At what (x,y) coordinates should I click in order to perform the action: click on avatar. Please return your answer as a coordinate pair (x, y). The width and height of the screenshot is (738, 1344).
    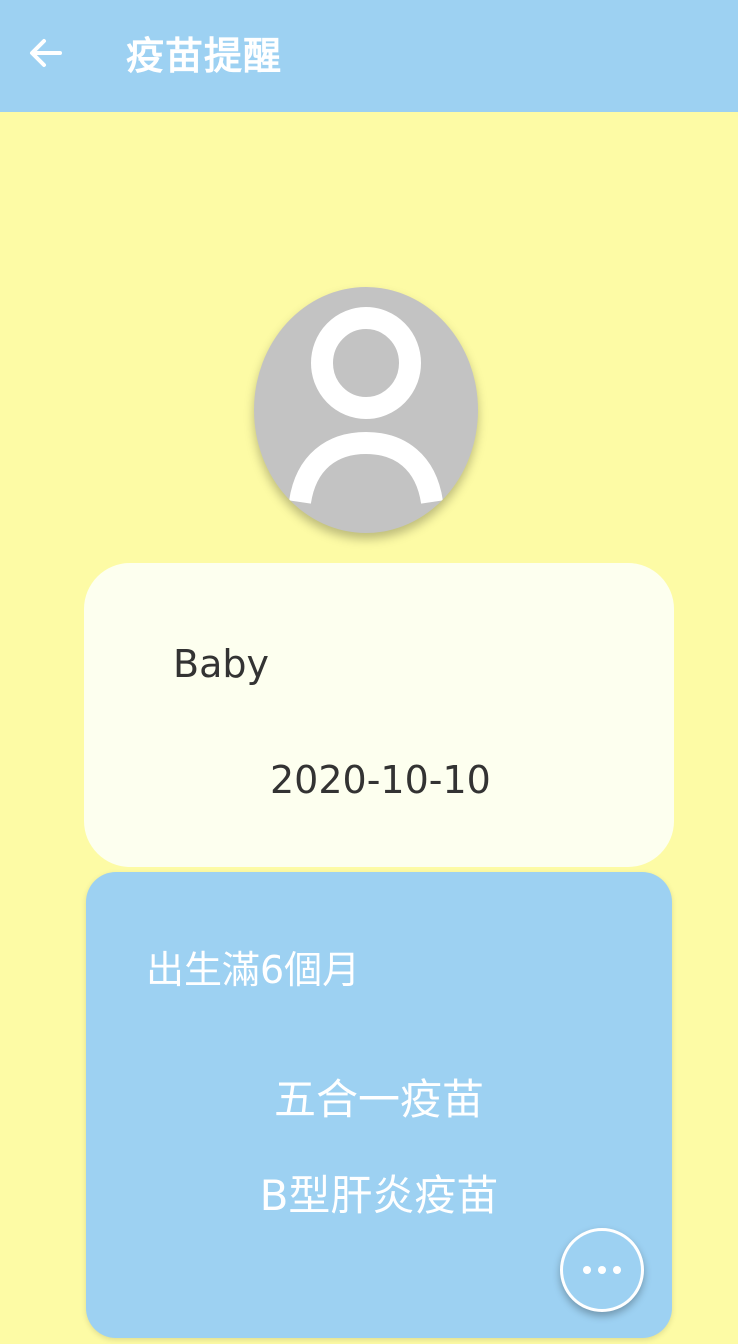
    Looking at the image, I should click on (366, 410).